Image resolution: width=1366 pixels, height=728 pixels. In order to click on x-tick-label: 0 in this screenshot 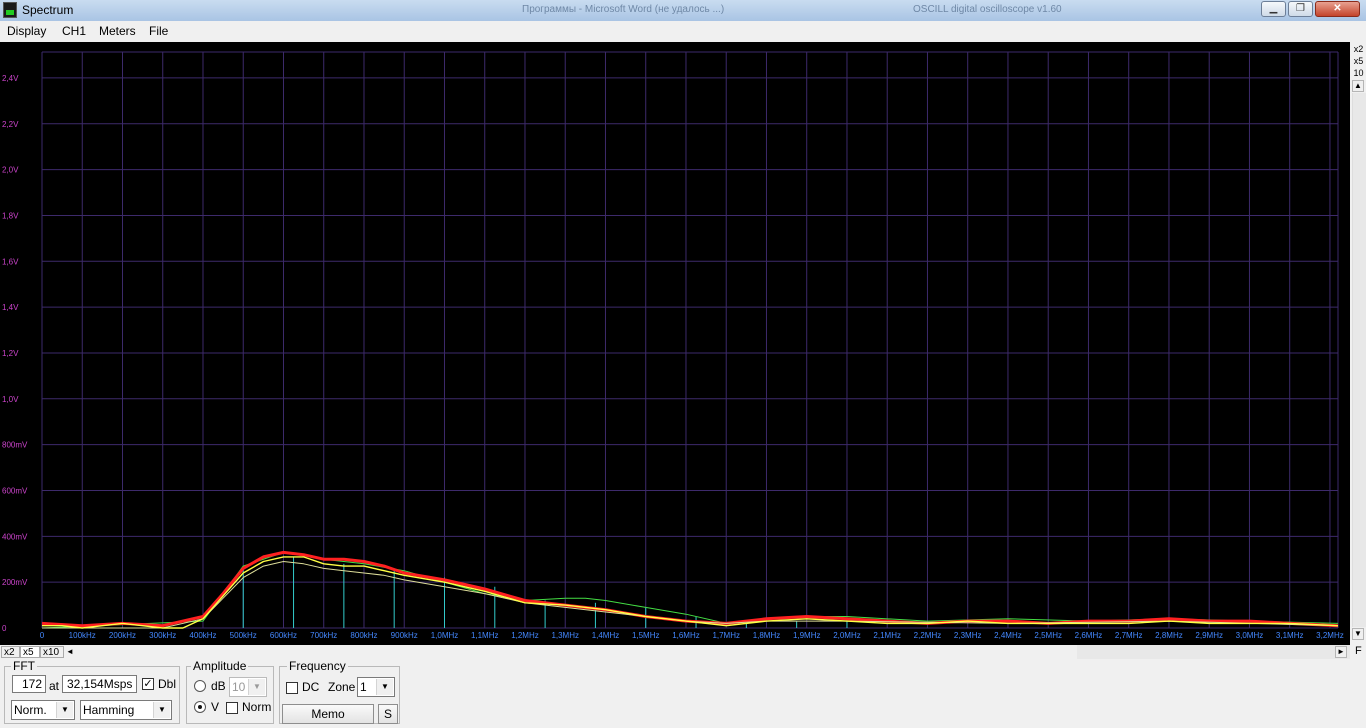, I will do `click(42, 635)`.